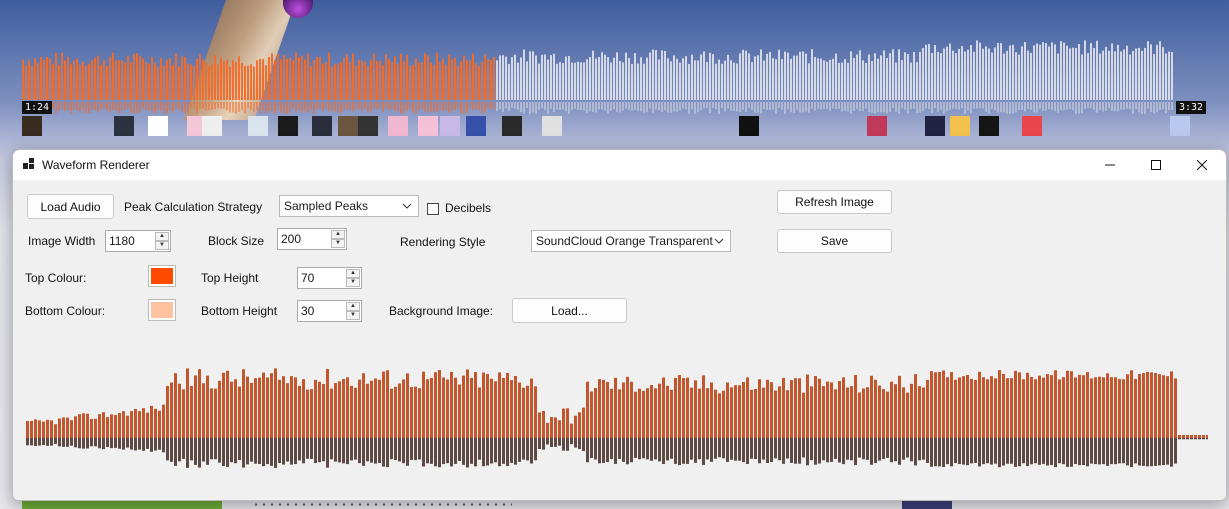 Image resolution: width=1229 pixels, height=509 pixels. What do you see at coordinates (433, 209) in the screenshot?
I see `decibels-checkbox` at bounding box center [433, 209].